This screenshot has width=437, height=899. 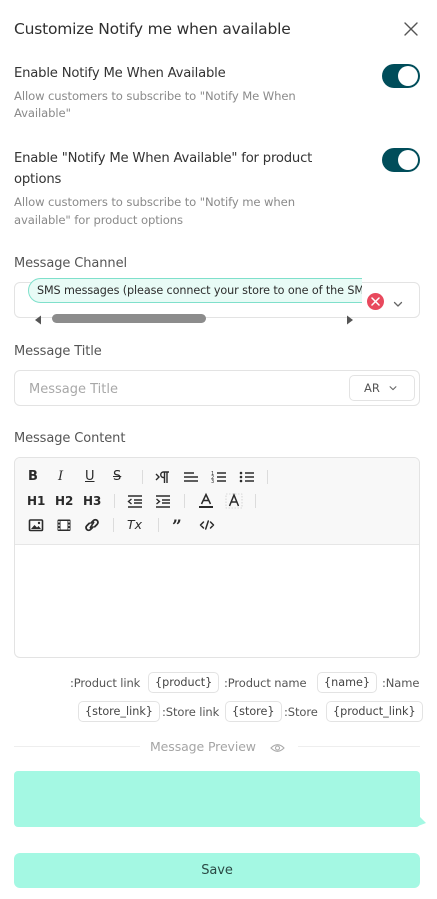 I want to click on message-preview-bubble, so click(x=217, y=799).